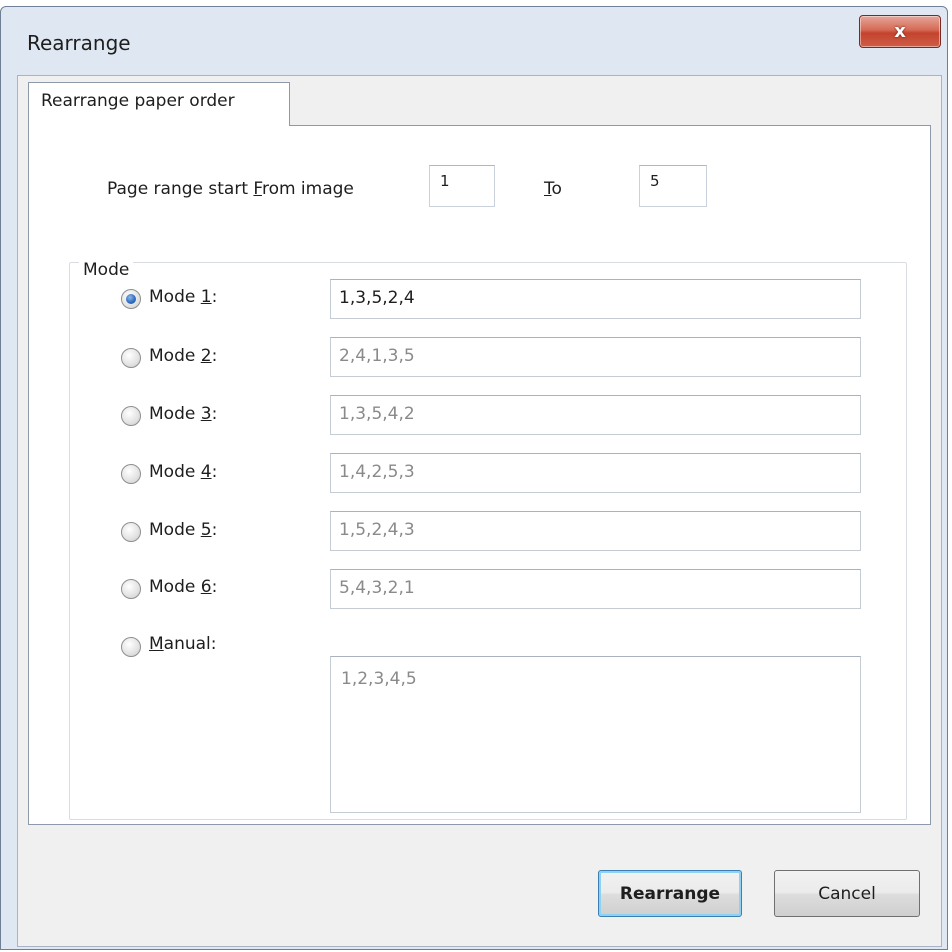 This screenshot has width=952, height=952. I want to click on mode-1-radio, so click(131, 299).